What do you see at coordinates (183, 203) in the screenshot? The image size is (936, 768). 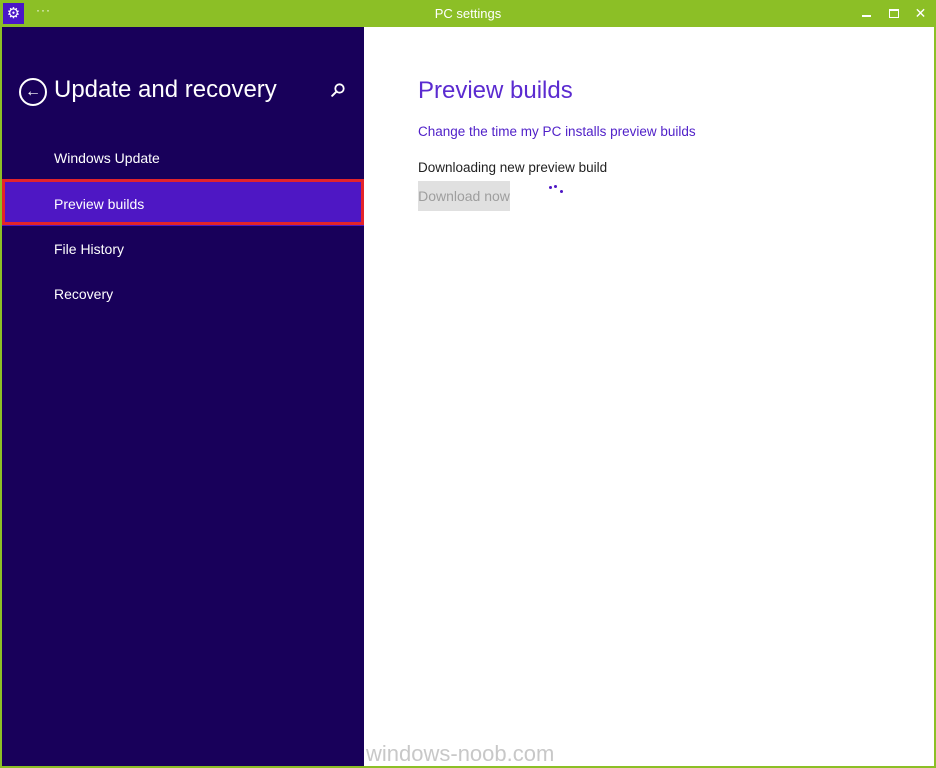 I see `sidebar-item-preview-builds: Preview builds` at bounding box center [183, 203].